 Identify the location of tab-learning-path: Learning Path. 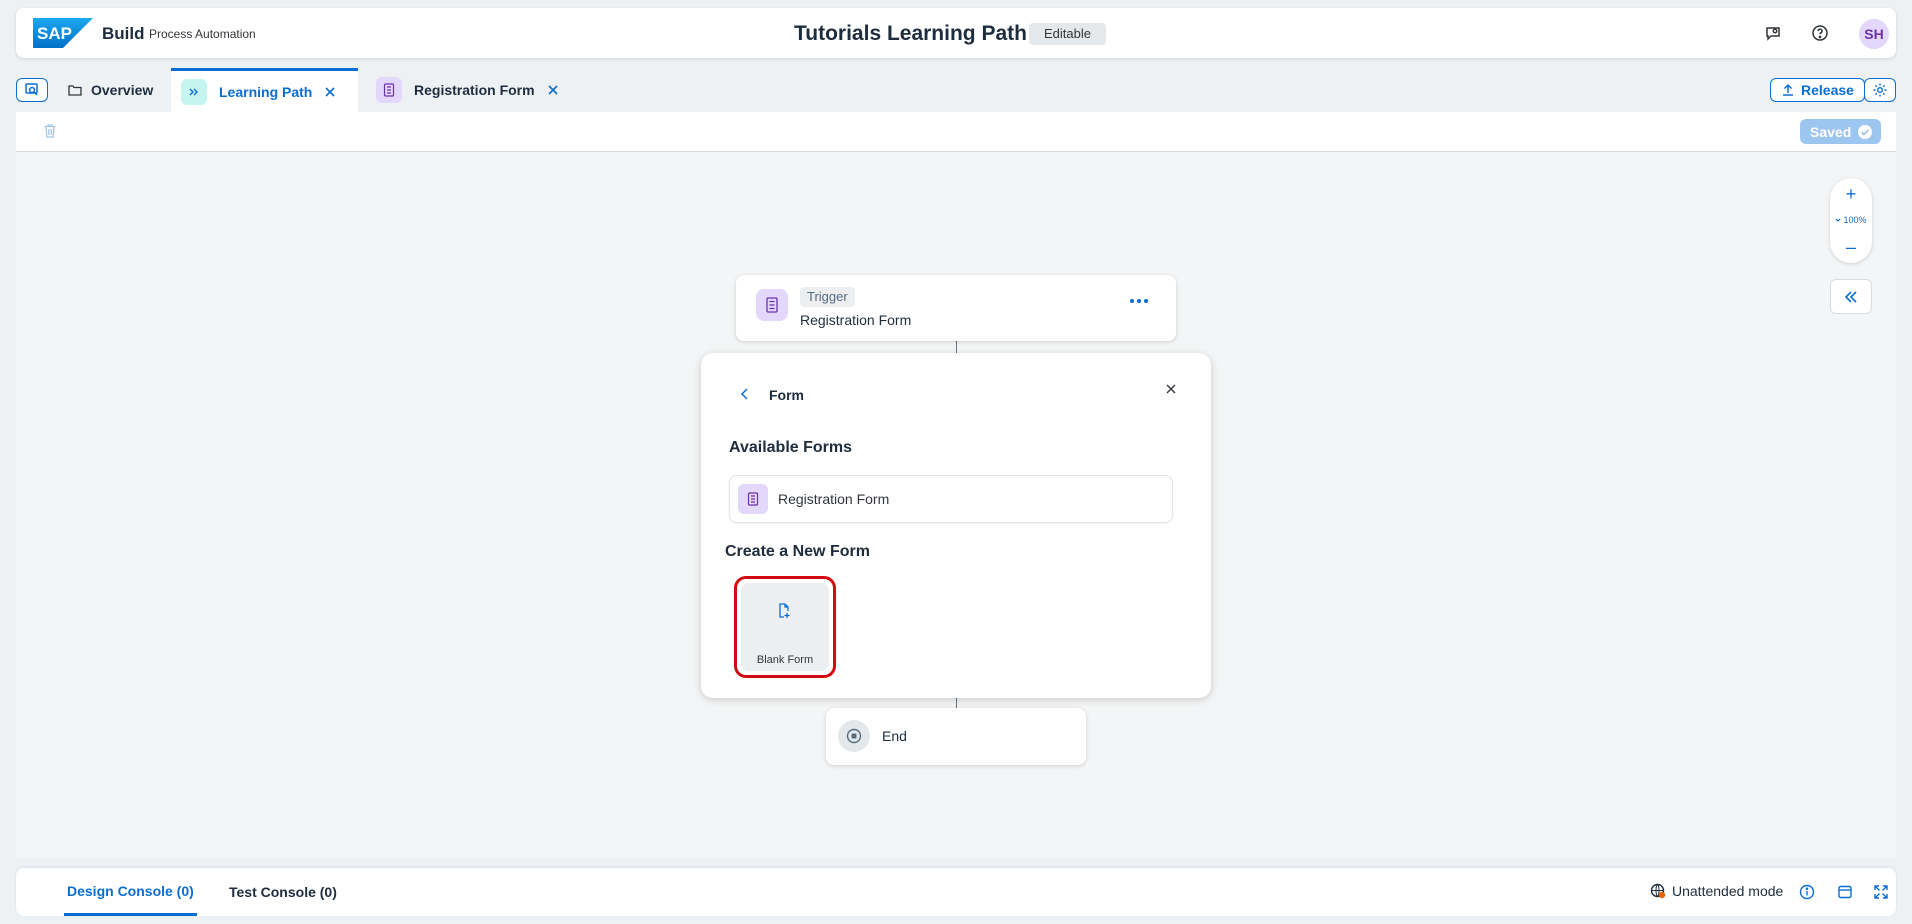
(264, 90).